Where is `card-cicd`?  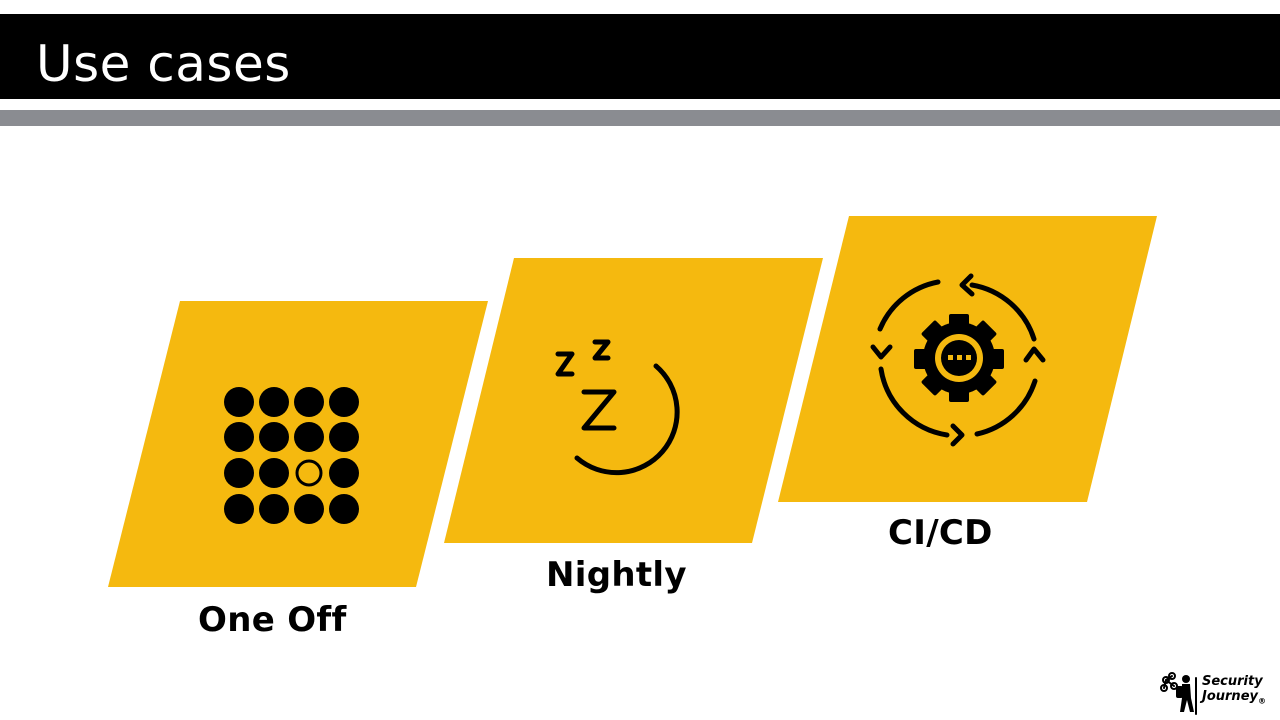 card-cicd is located at coordinates (979, 359).